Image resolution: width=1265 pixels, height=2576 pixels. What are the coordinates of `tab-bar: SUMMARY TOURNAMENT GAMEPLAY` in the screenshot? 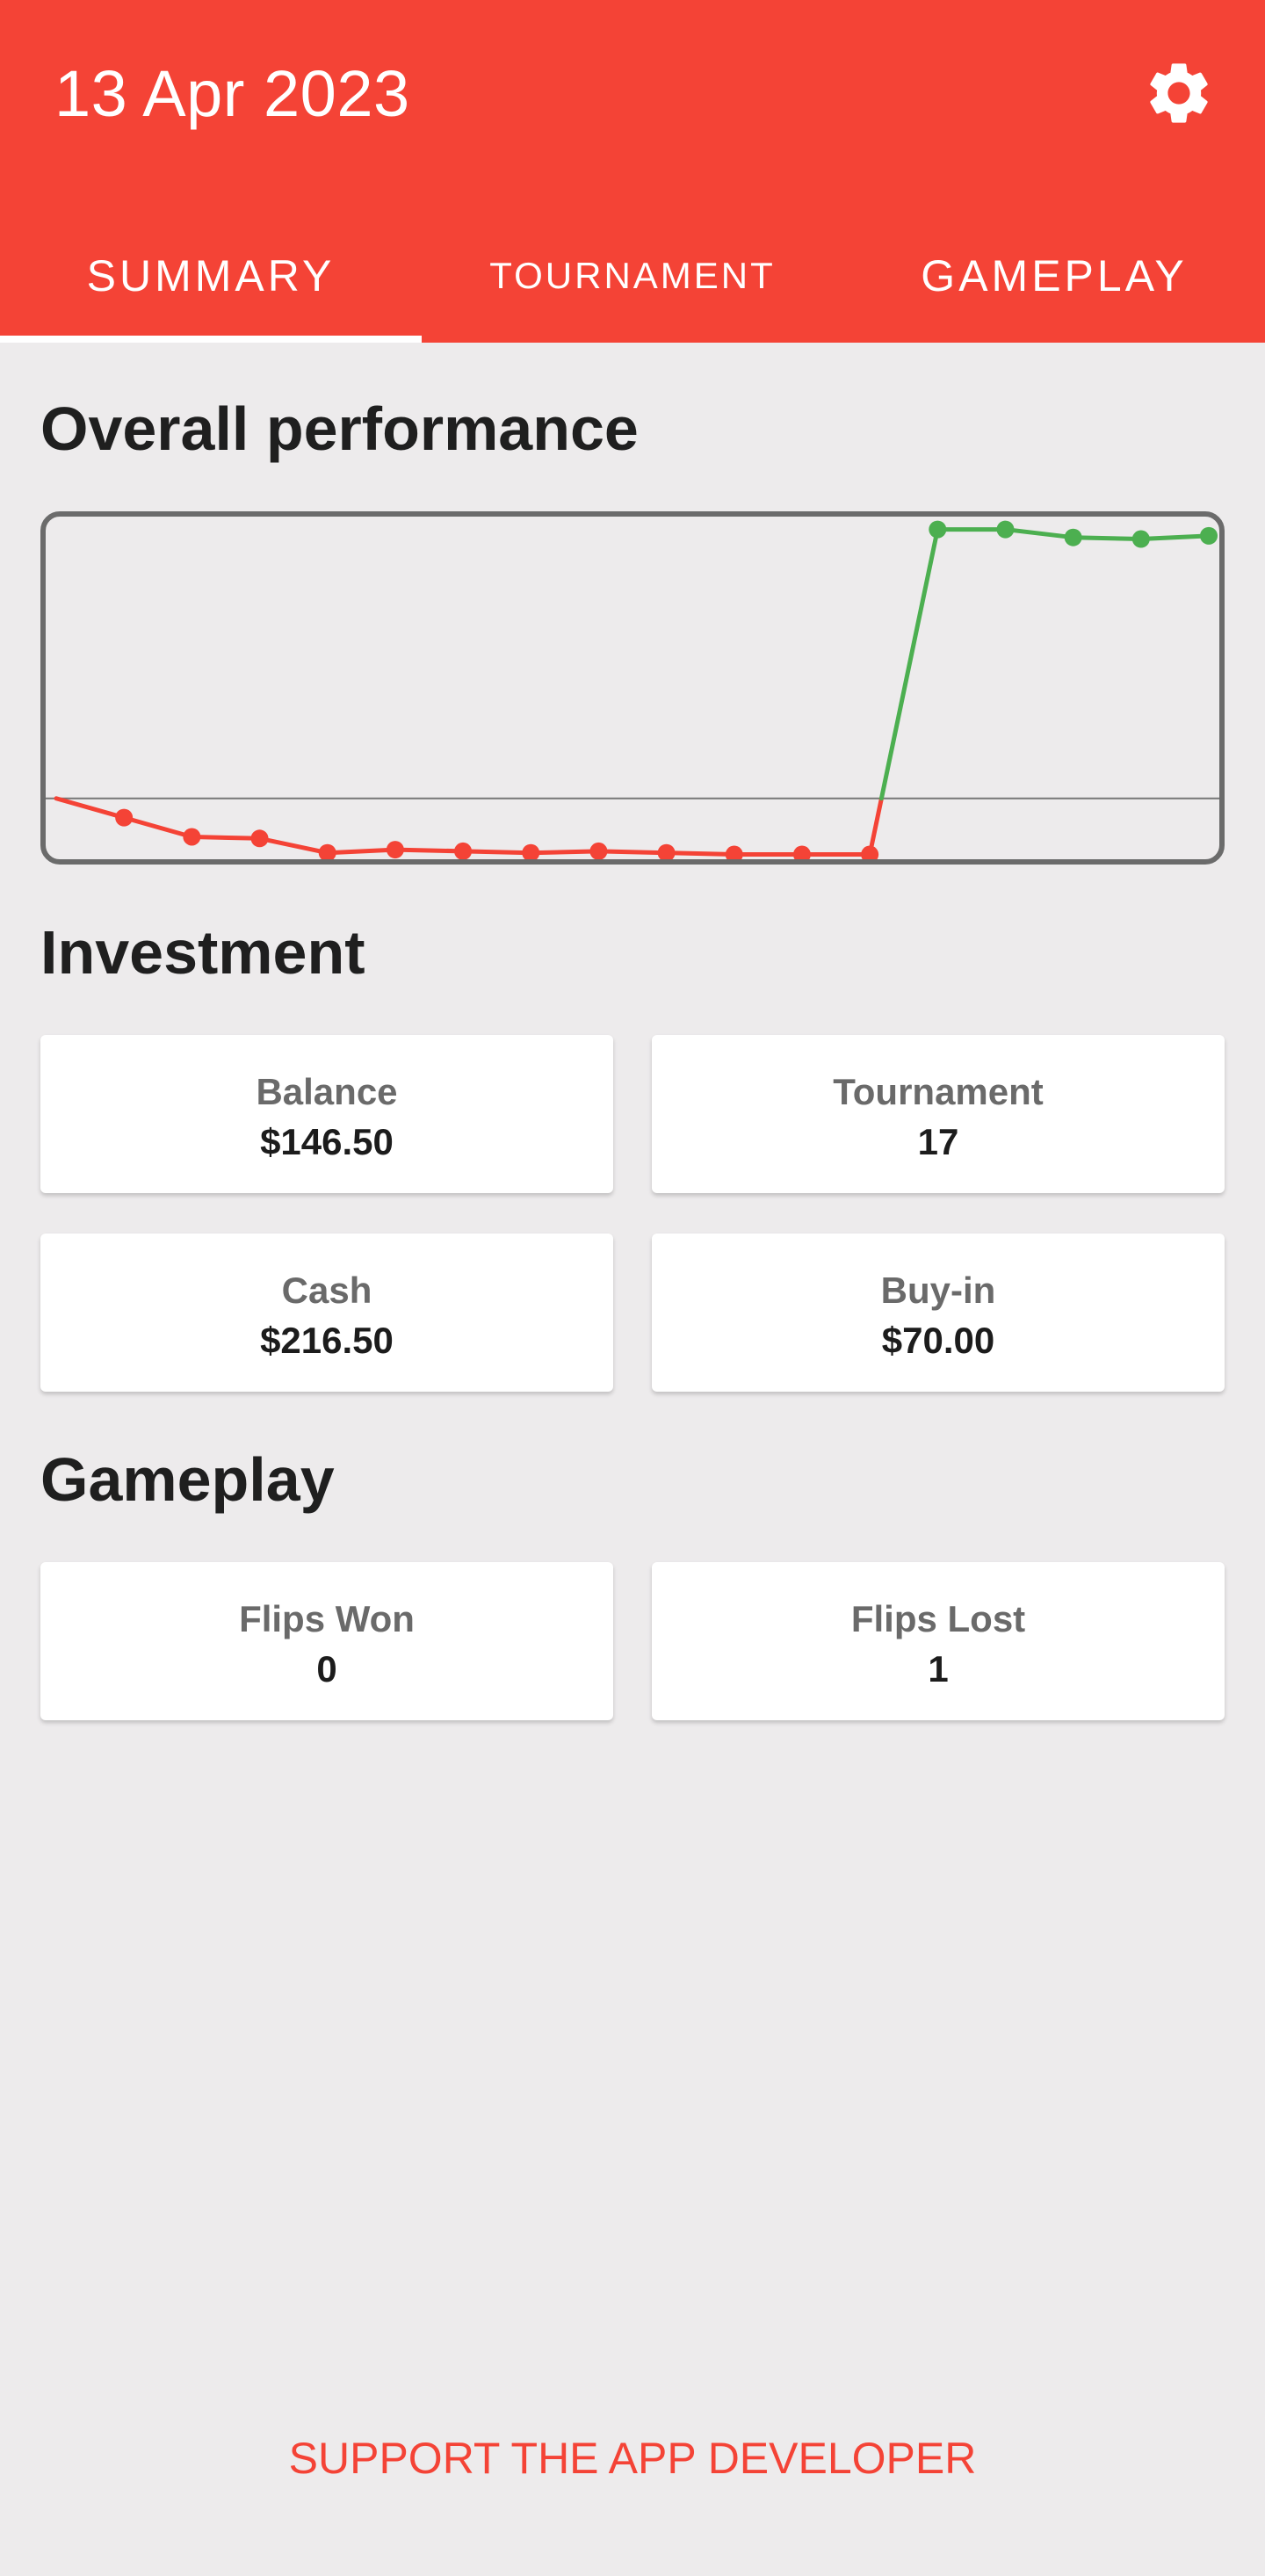 It's located at (632, 277).